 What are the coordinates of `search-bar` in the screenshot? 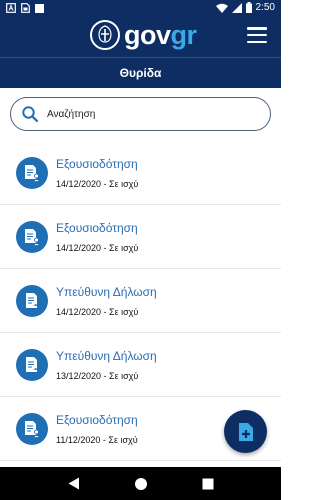 It's located at (140, 114).